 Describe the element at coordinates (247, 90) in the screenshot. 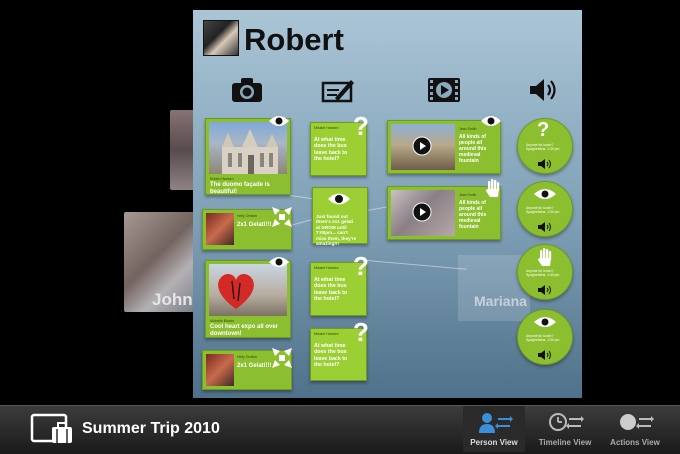

I see `camera-icon` at that location.